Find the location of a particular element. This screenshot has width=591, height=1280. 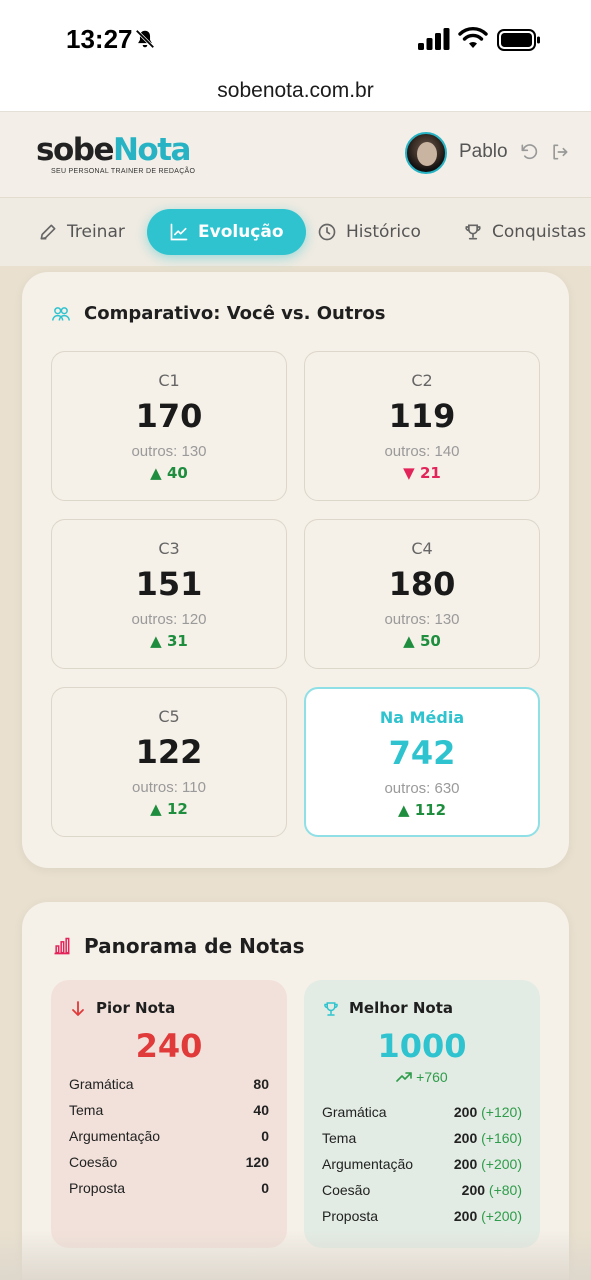

metric-card-c4: C4 180 outros: 130 ▲ 50 is located at coordinates (422, 594).